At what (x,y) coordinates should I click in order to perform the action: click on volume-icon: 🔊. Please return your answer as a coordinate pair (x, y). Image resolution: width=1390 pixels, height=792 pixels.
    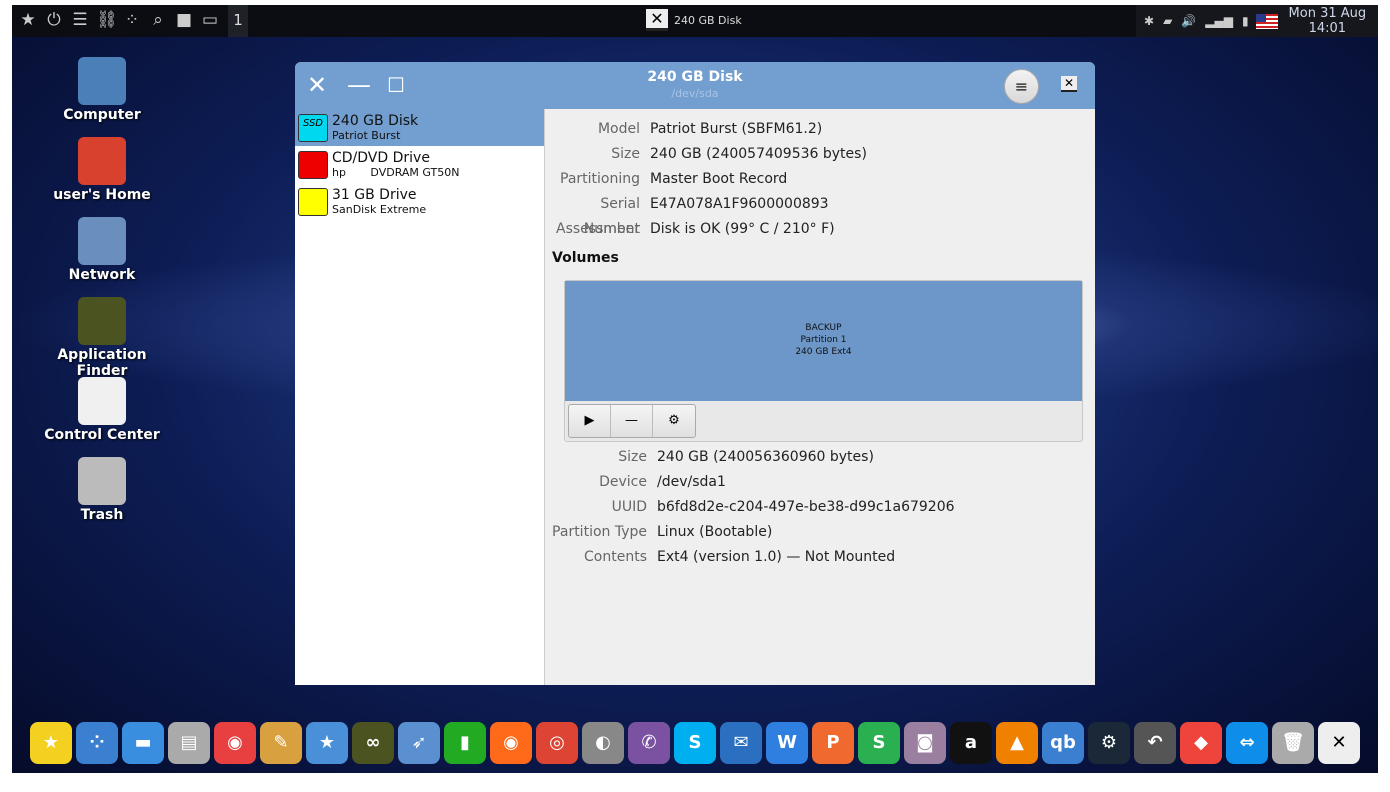
    Looking at the image, I should click on (1188, 21).